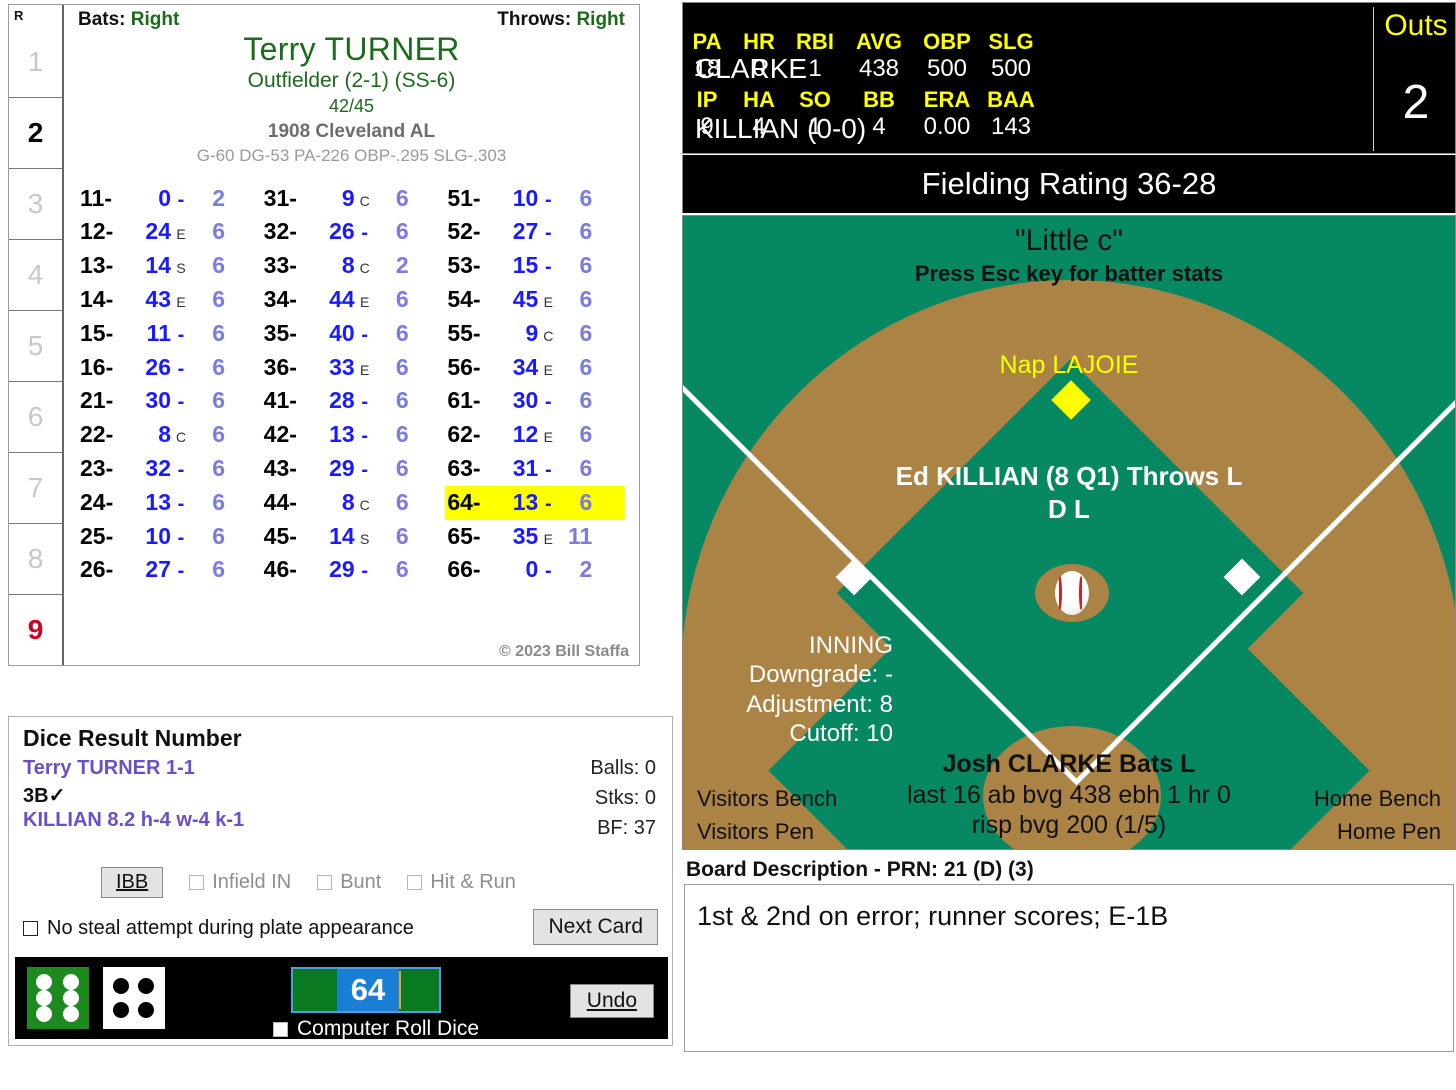 The height and width of the screenshot is (1090, 1456). I want to click on inning-cell-8: 8, so click(35, 558).